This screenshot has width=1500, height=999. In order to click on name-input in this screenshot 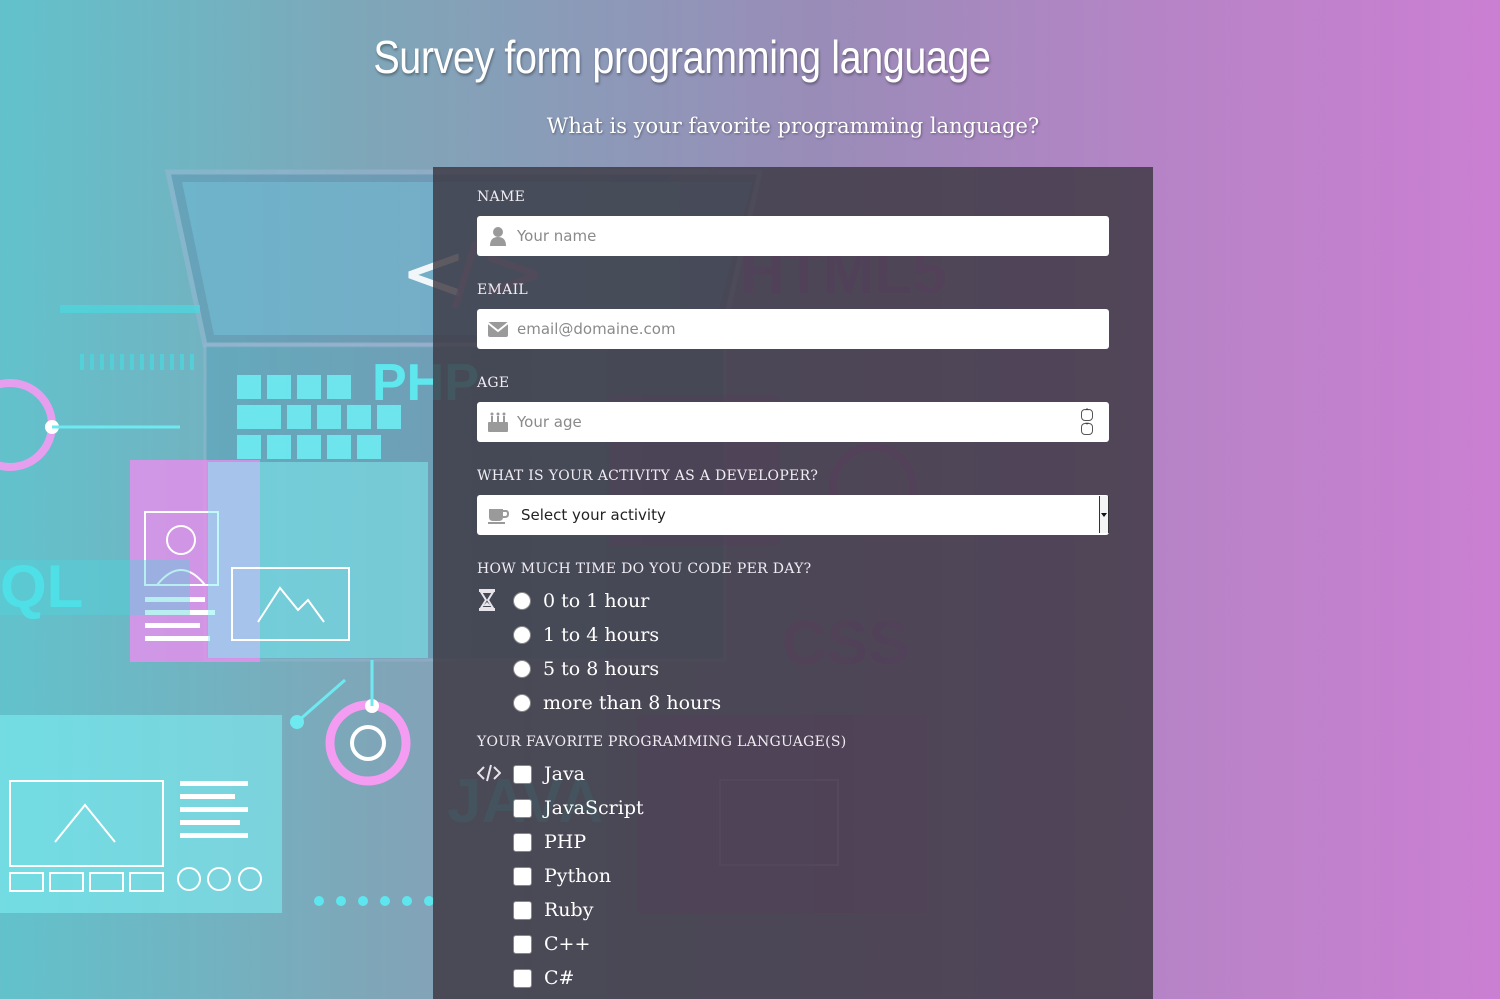, I will do `click(797, 236)`.